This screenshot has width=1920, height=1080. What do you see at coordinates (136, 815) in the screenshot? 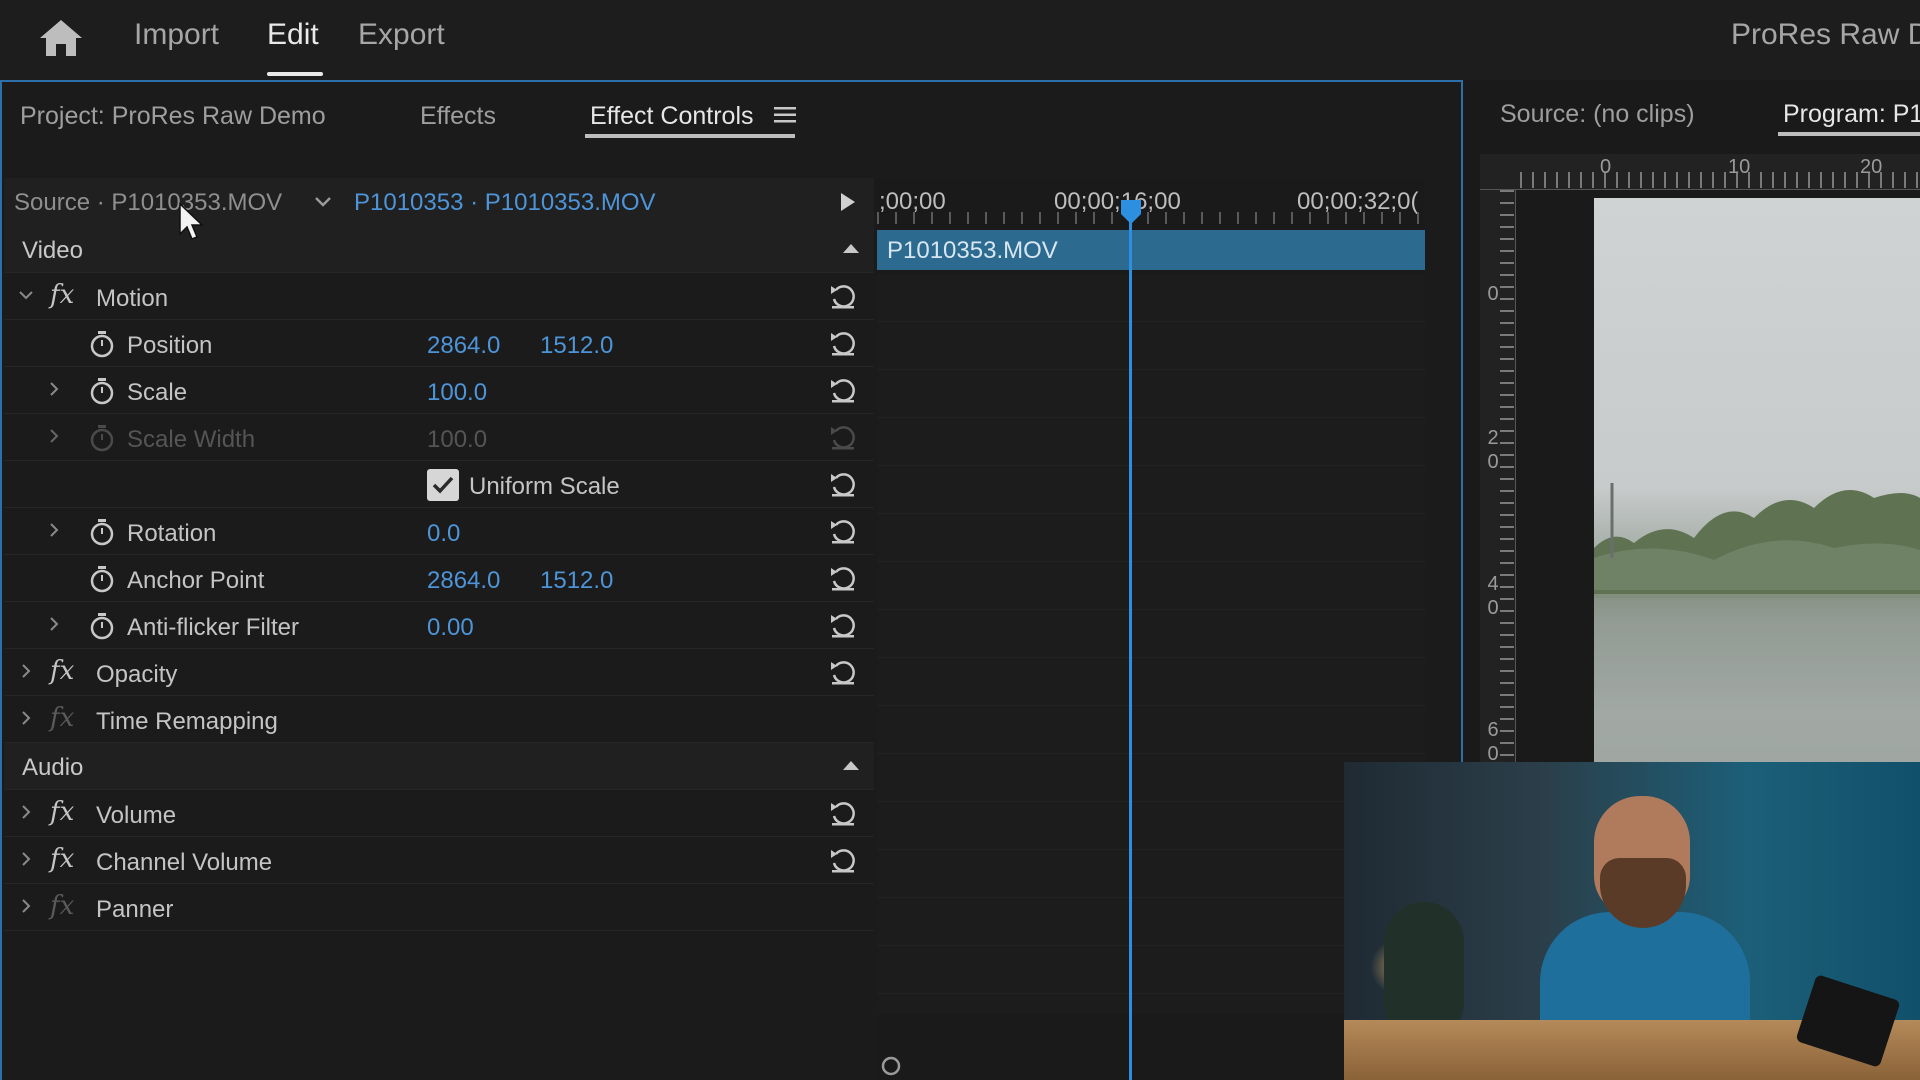
I see `effect-name: Volume` at bounding box center [136, 815].